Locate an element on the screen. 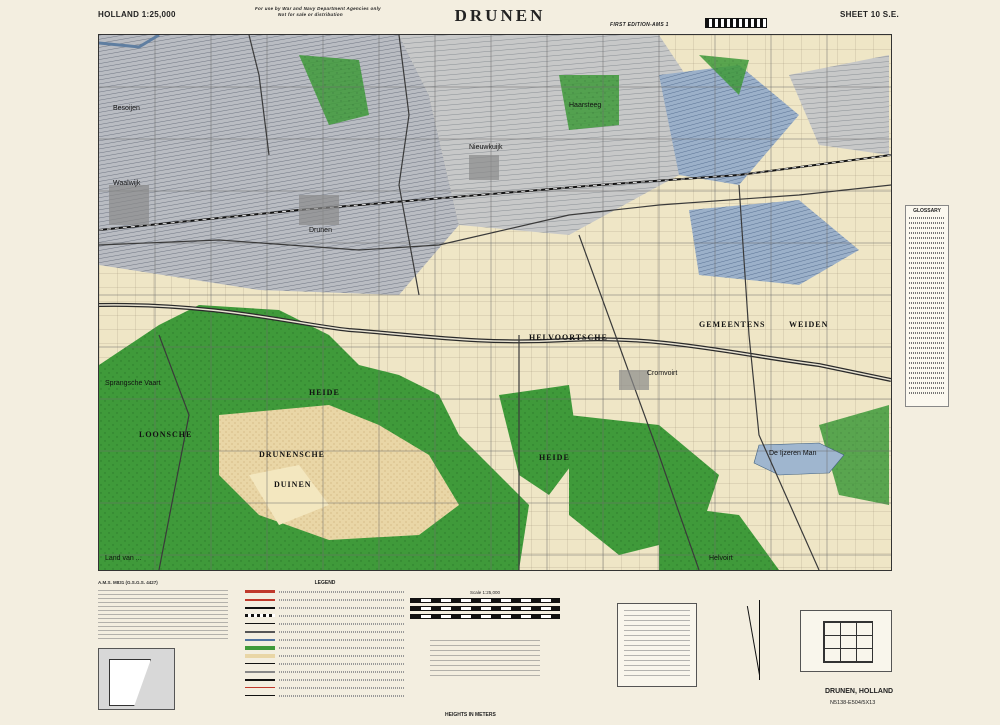 Image resolution: width=1000 pixels, height=725 pixels. label-cromvoirt: Cromvoirt is located at coordinates (662, 373).